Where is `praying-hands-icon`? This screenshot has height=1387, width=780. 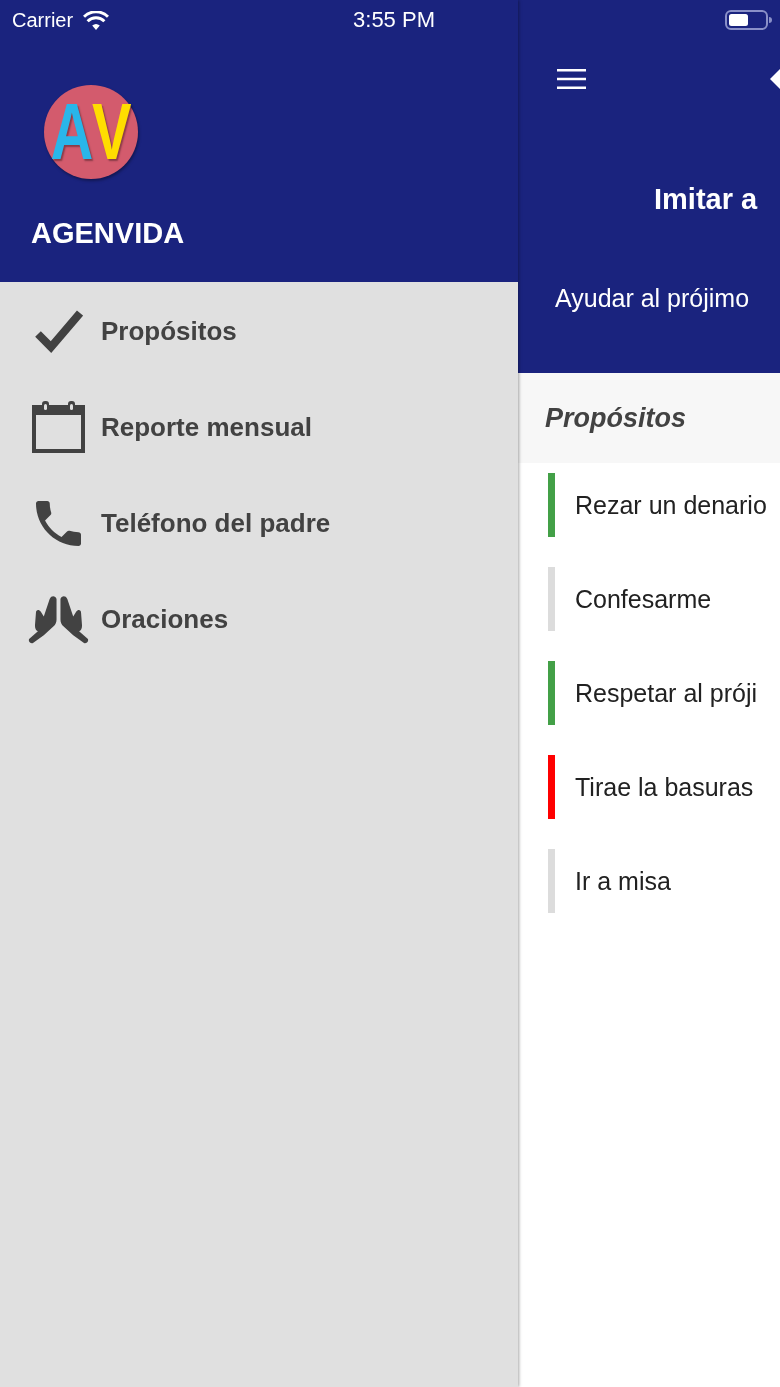 praying-hands-icon is located at coordinates (58, 619).